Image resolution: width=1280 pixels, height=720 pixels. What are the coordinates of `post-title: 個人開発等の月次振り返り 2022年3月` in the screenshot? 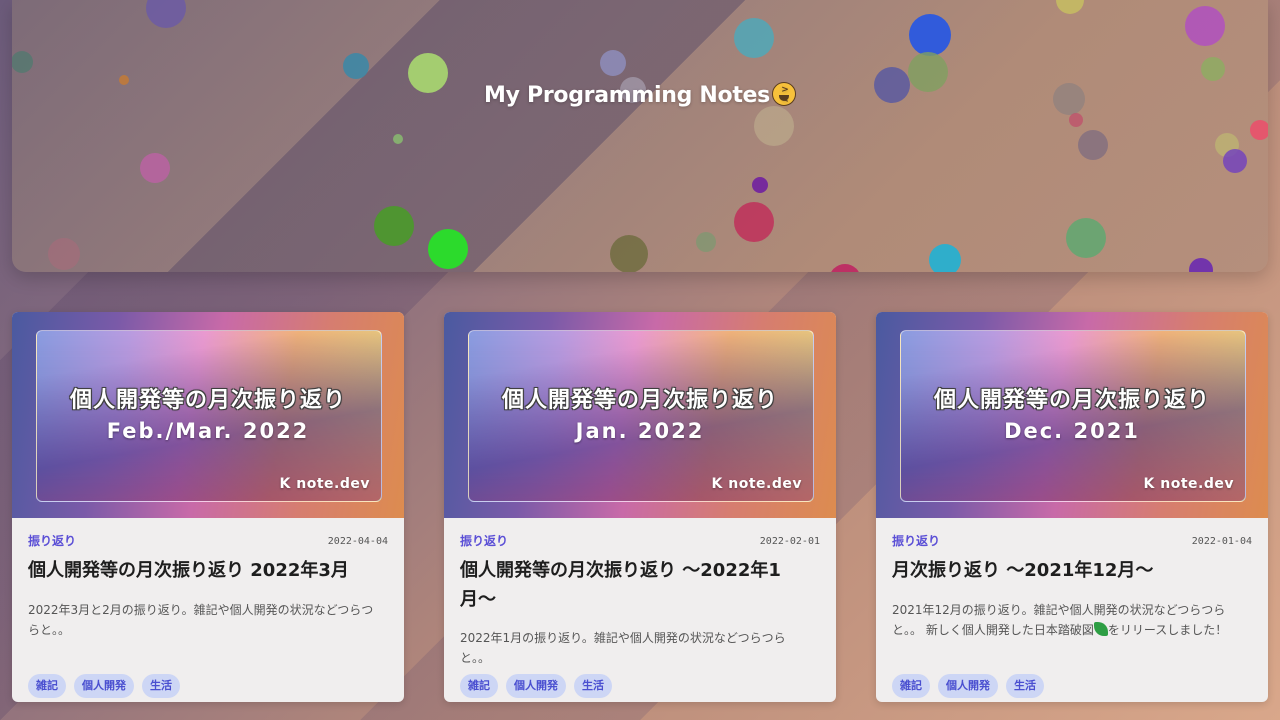 It's located at (206, 570).